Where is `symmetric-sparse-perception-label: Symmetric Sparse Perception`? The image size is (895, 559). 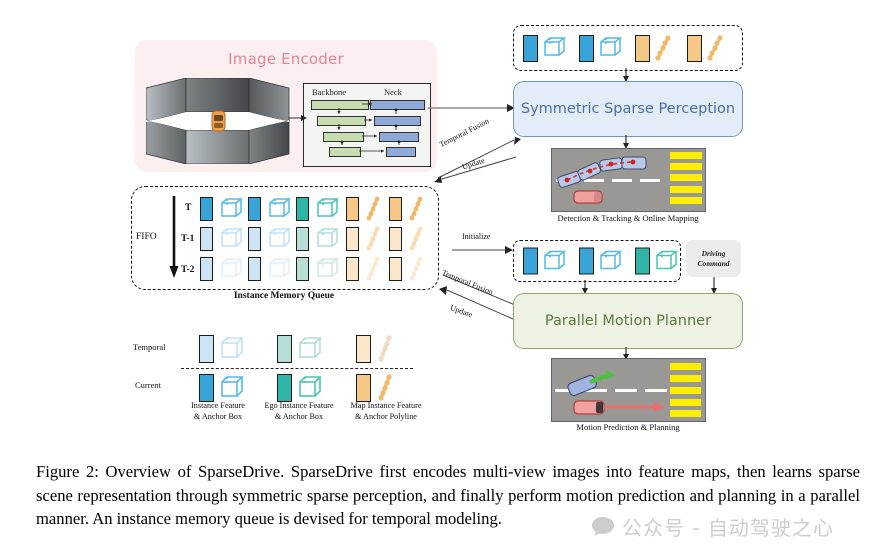 symmetric-sparse-perception-label: Symmetric Sparse Perception is located at coordinates (628, 109).